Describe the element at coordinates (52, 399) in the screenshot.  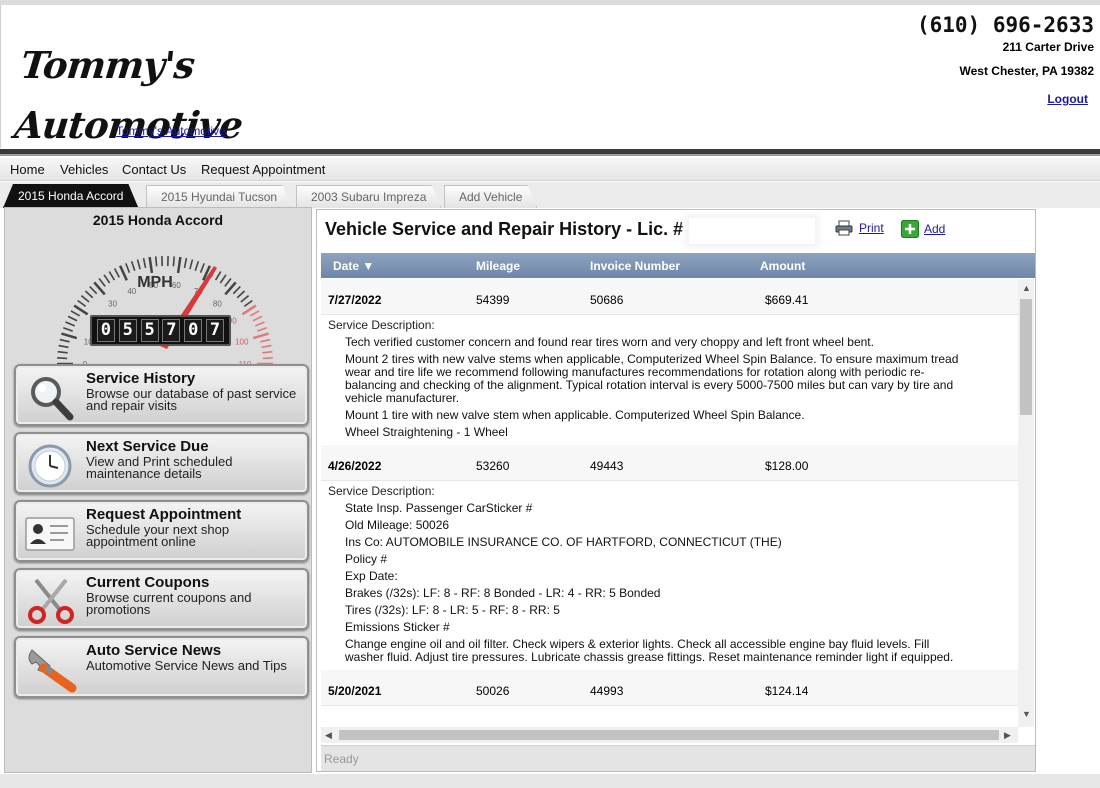
I see `magnifier-icon` at that location.